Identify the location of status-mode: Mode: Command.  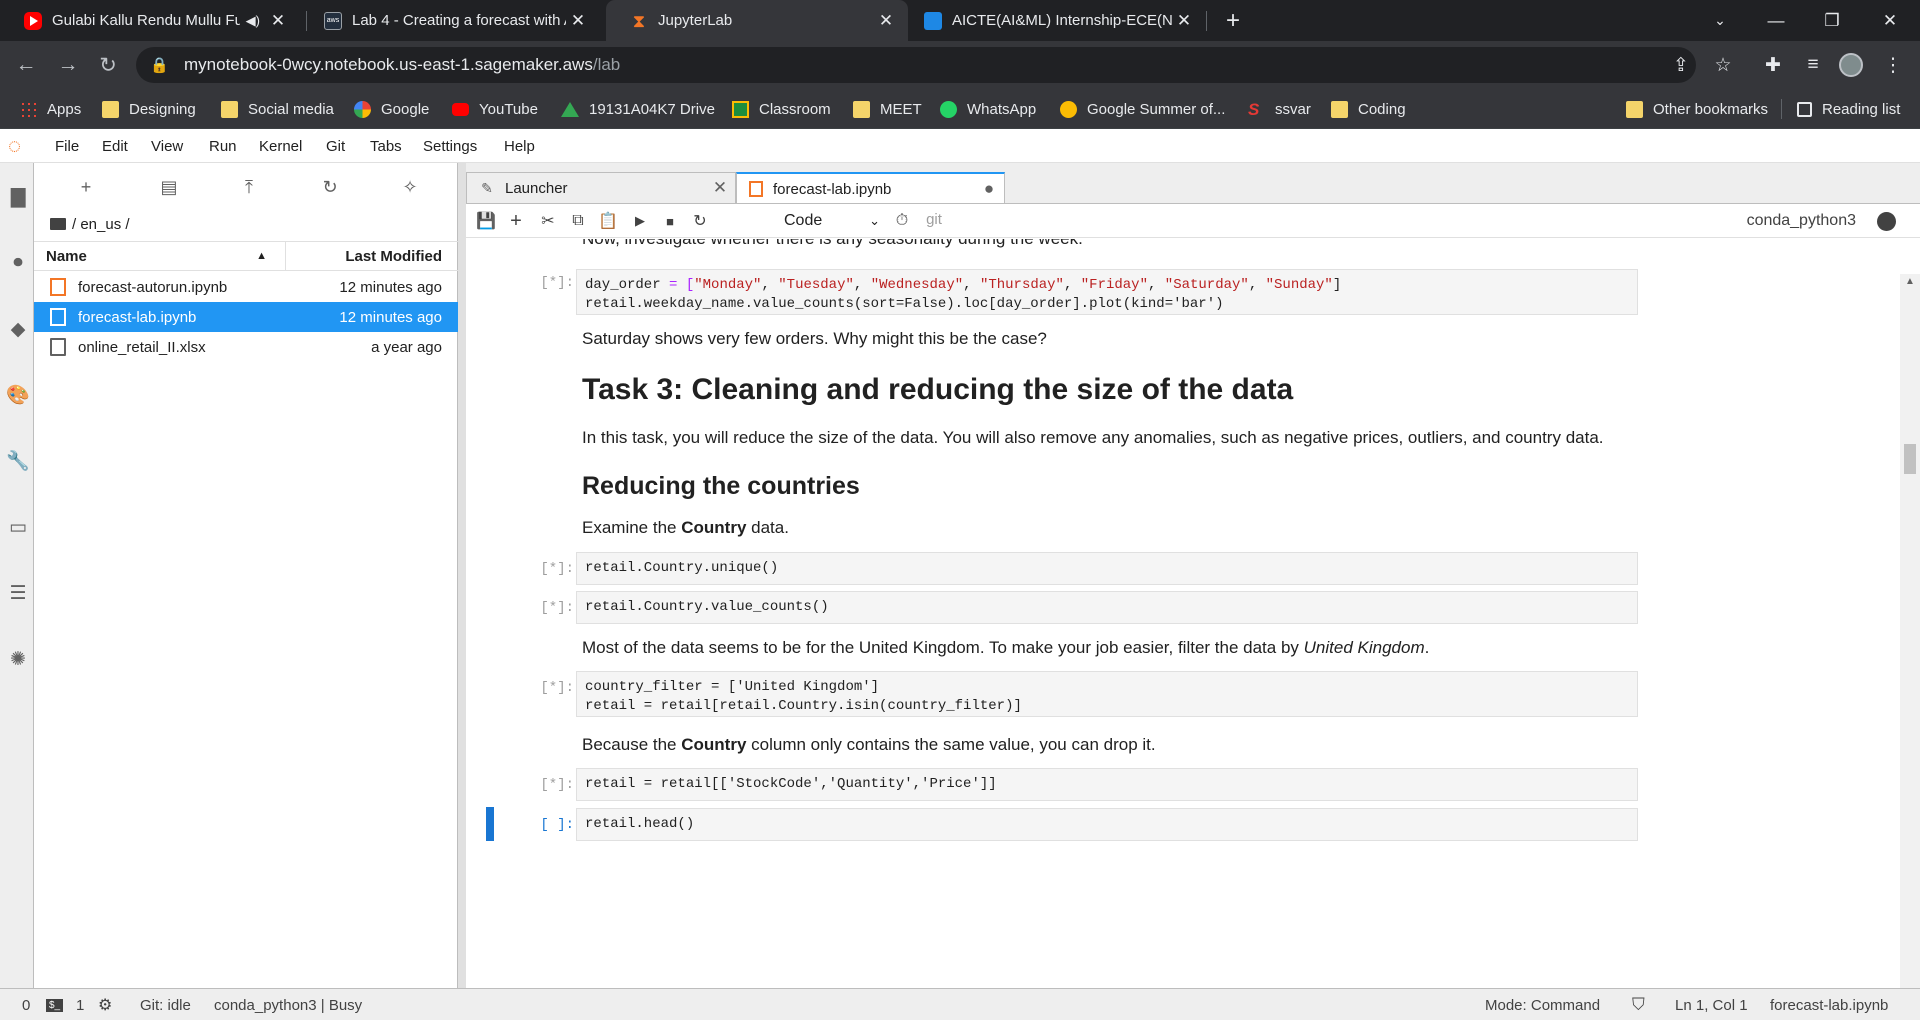
(1542, 1005).